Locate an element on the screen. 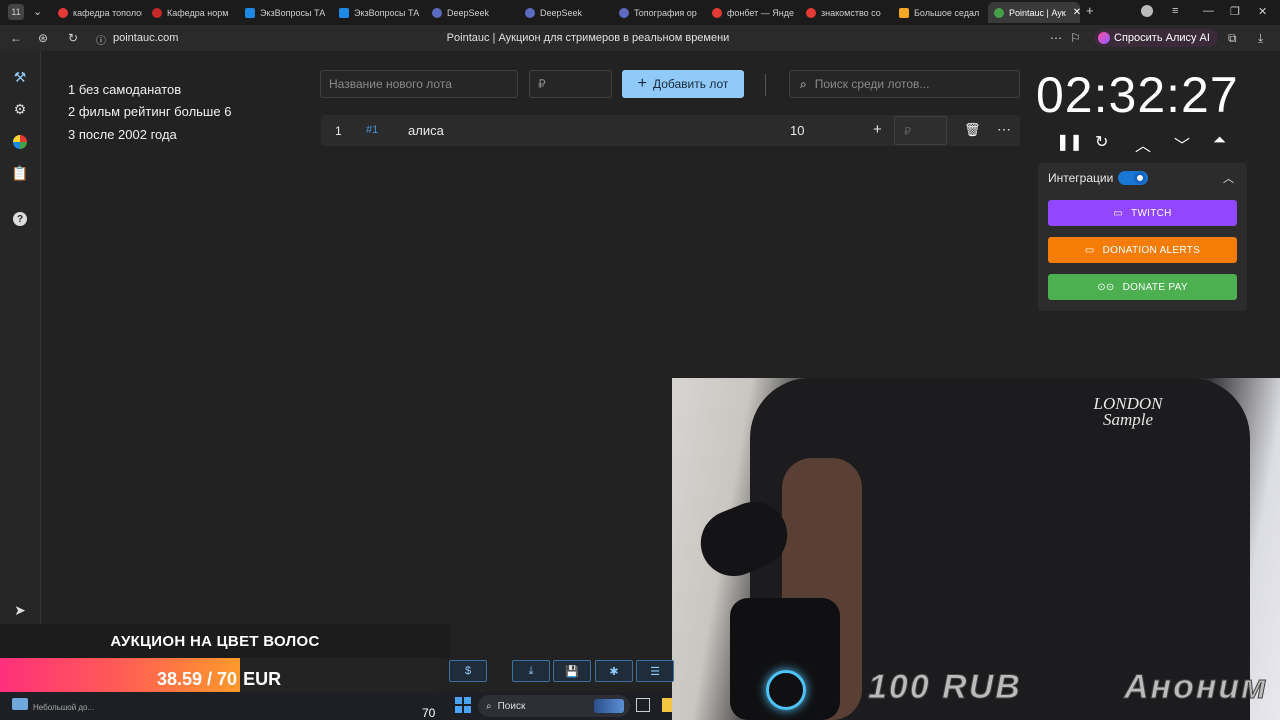 The width and height of the screenshot is (1280, 720). donation-alerts-button: ▭ DONATION ALERTS is located at coordinates (1142, 250).